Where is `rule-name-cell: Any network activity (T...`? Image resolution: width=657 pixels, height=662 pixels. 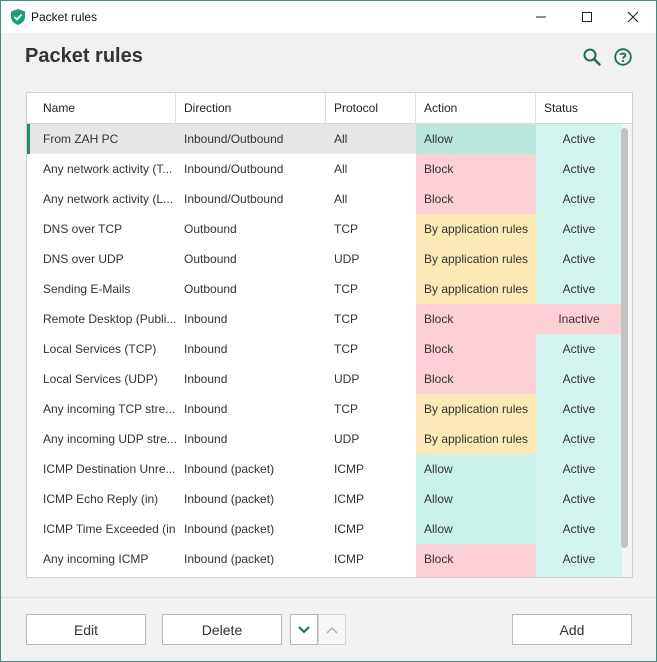
rule-name-cell: Any network activity (T... is located at coordinates (108, 169).